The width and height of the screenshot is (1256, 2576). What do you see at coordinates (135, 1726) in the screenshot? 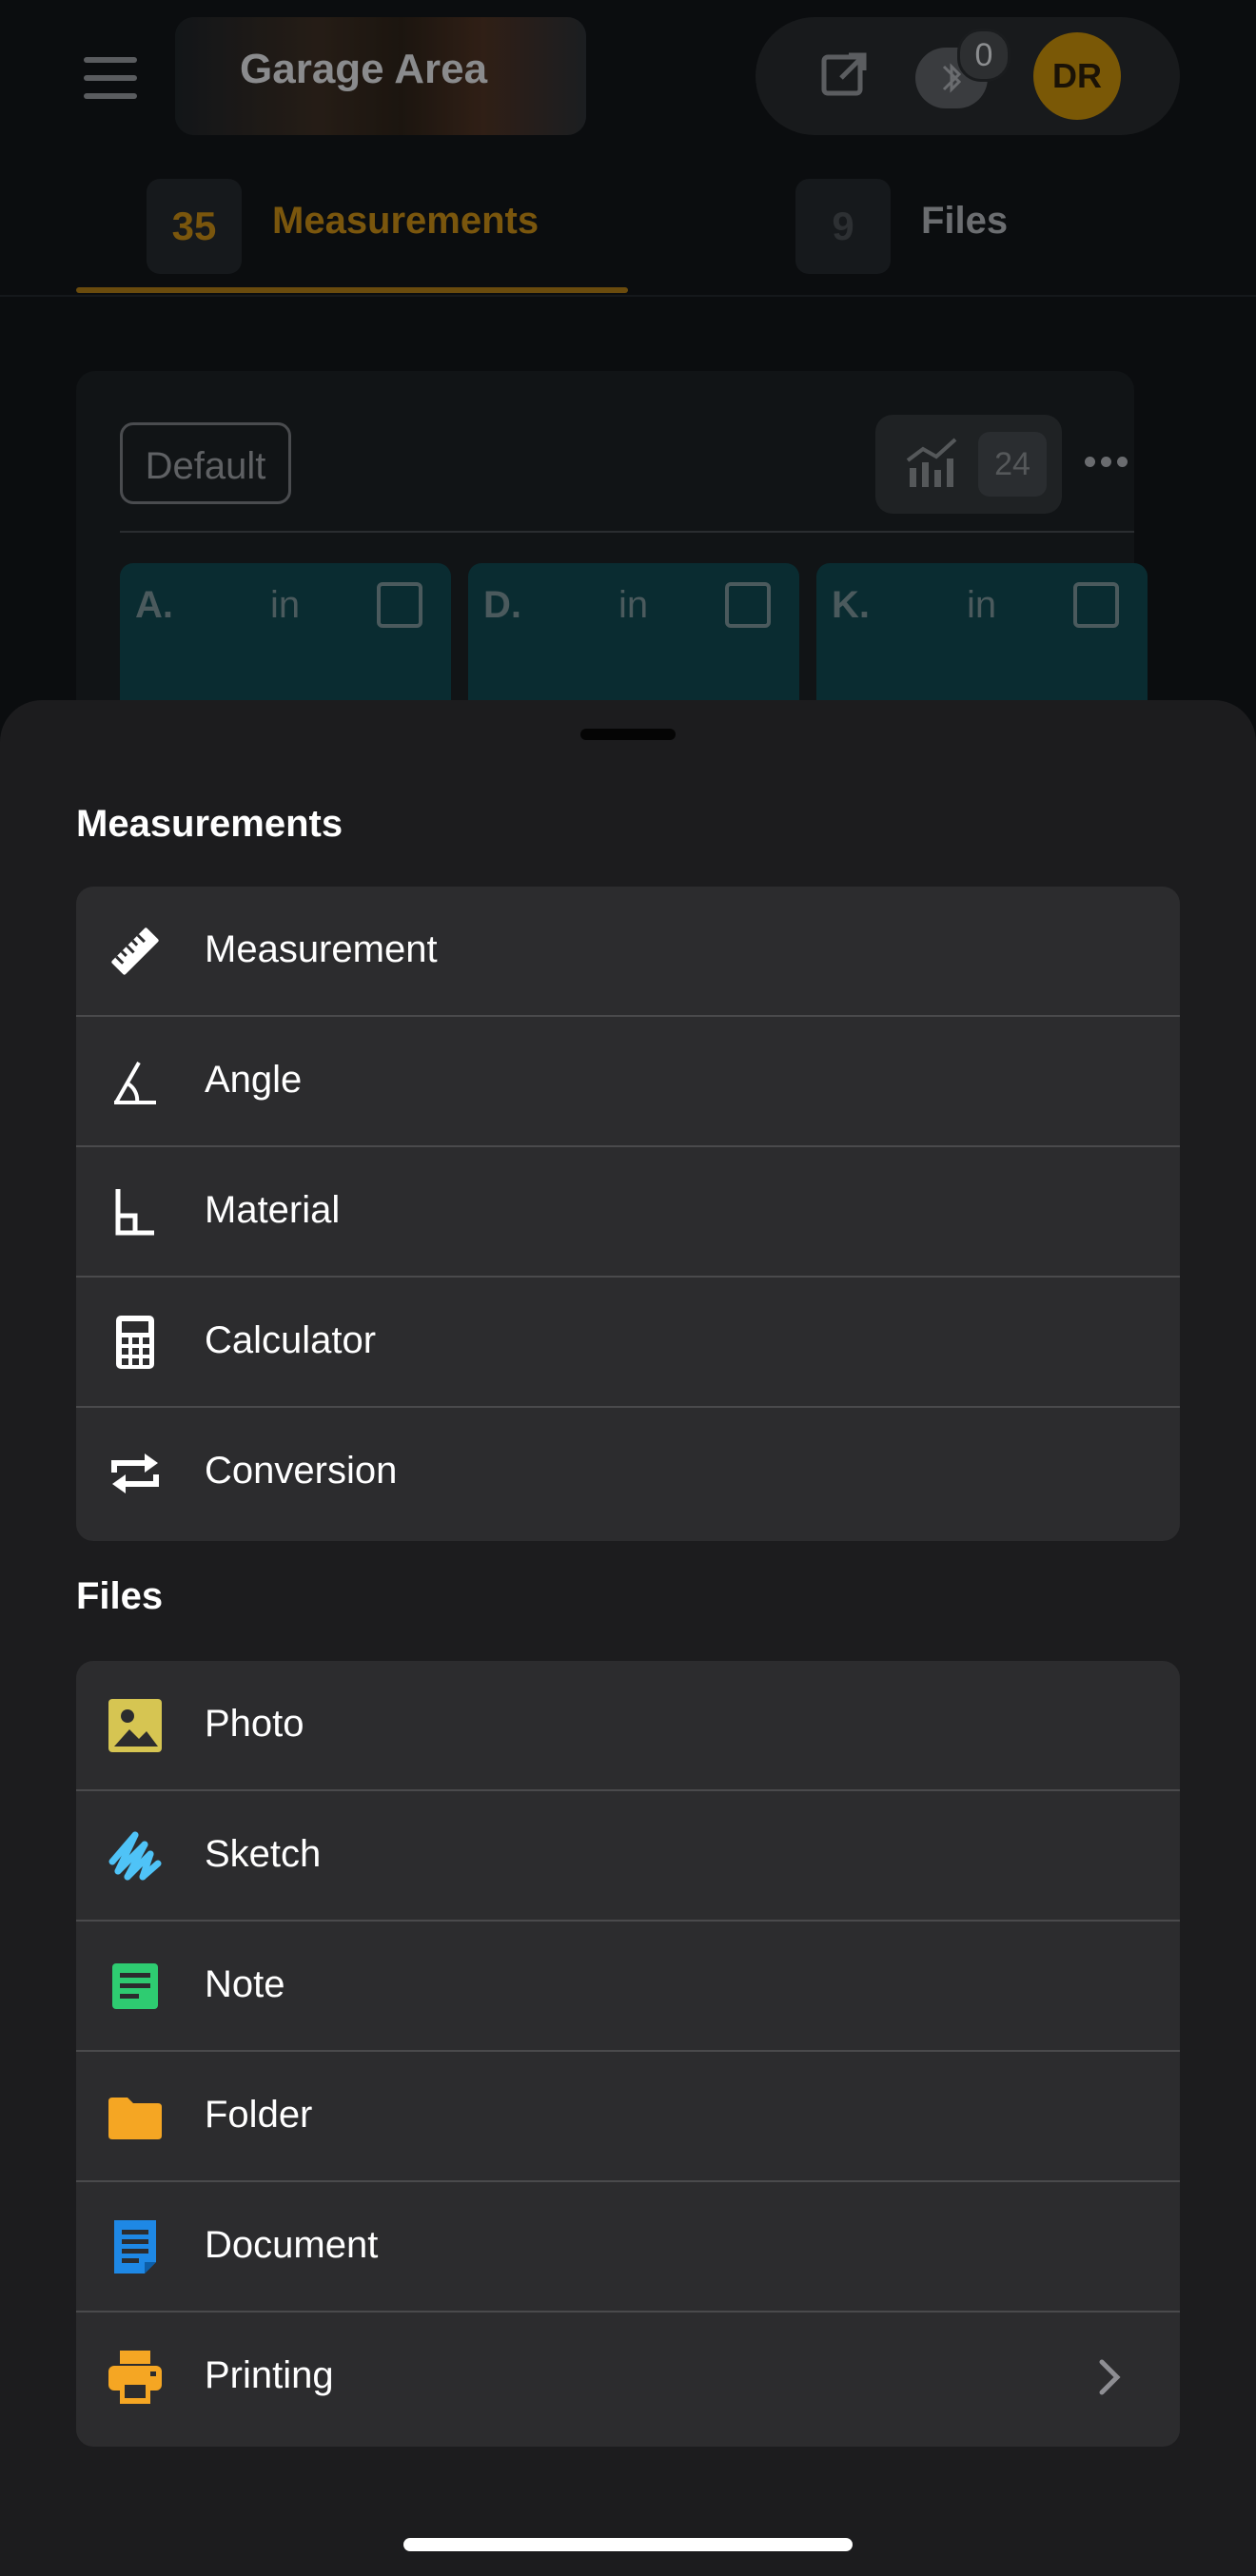
I see `photo-icon` at bounding box center [135, 1726].